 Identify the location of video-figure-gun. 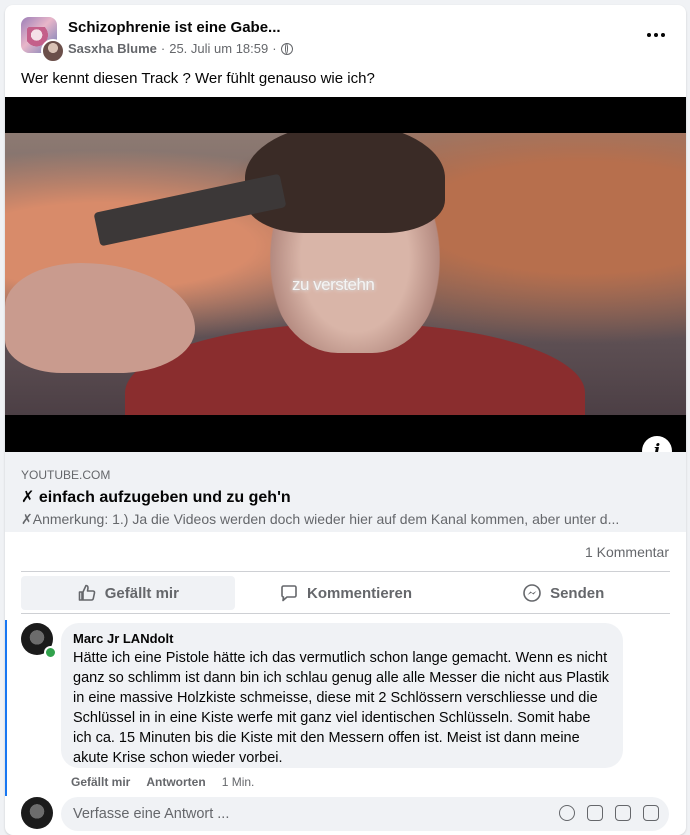
(190, 210).